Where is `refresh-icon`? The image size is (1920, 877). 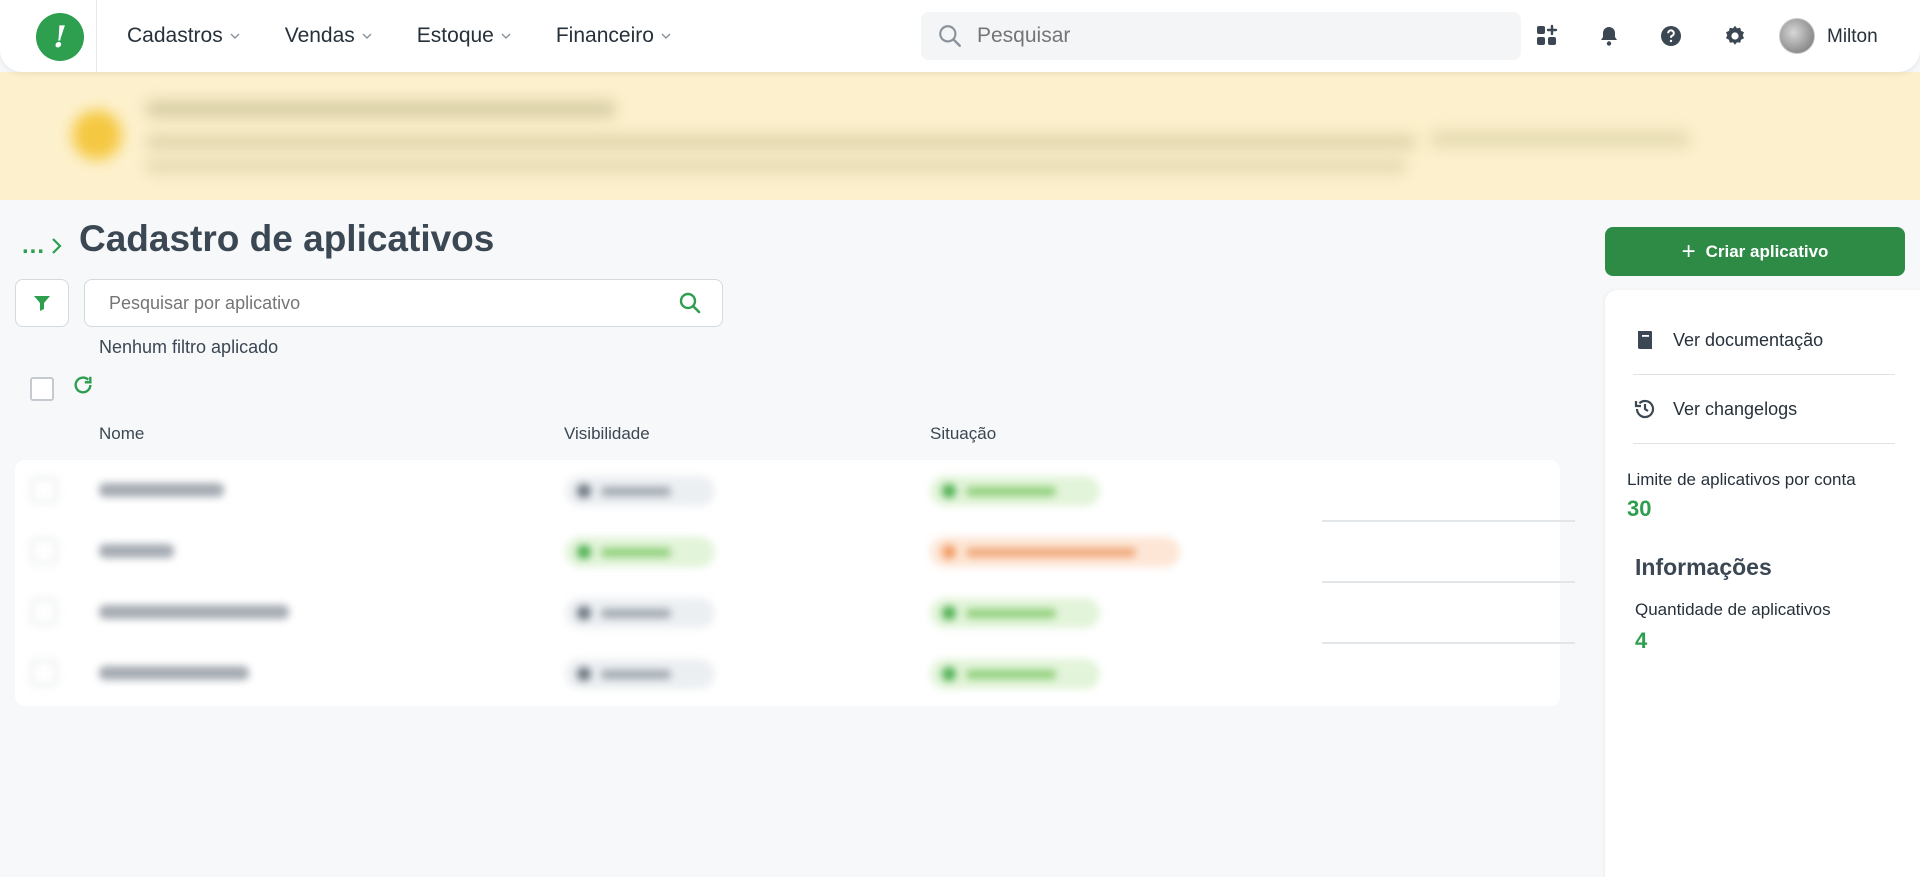 refresh-icon is located at coordinates (83, 385).